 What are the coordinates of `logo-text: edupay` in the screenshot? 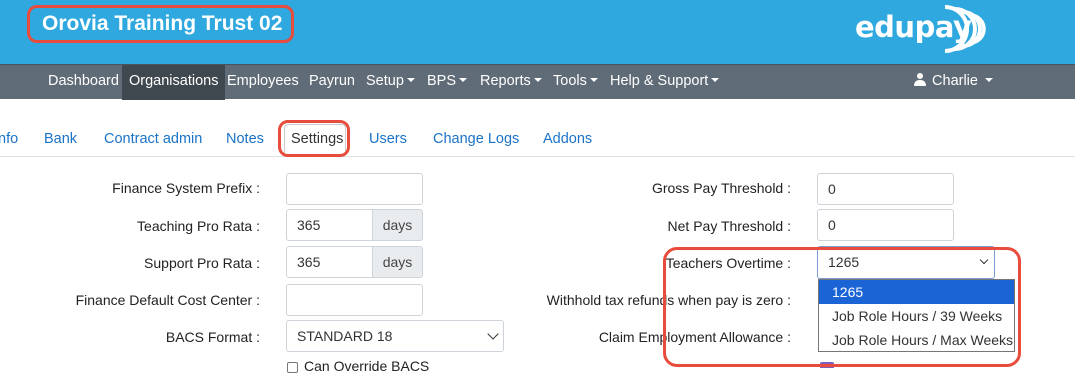 It's located at (913, 27).